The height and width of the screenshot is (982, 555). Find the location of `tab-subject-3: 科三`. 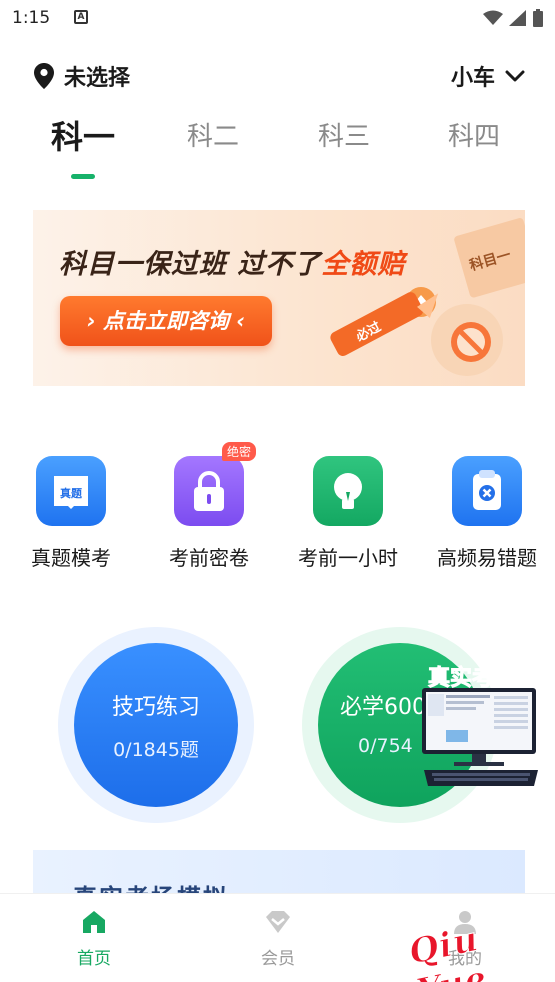

tab-subject-3: 科三 is located at coordinates (344, 134).